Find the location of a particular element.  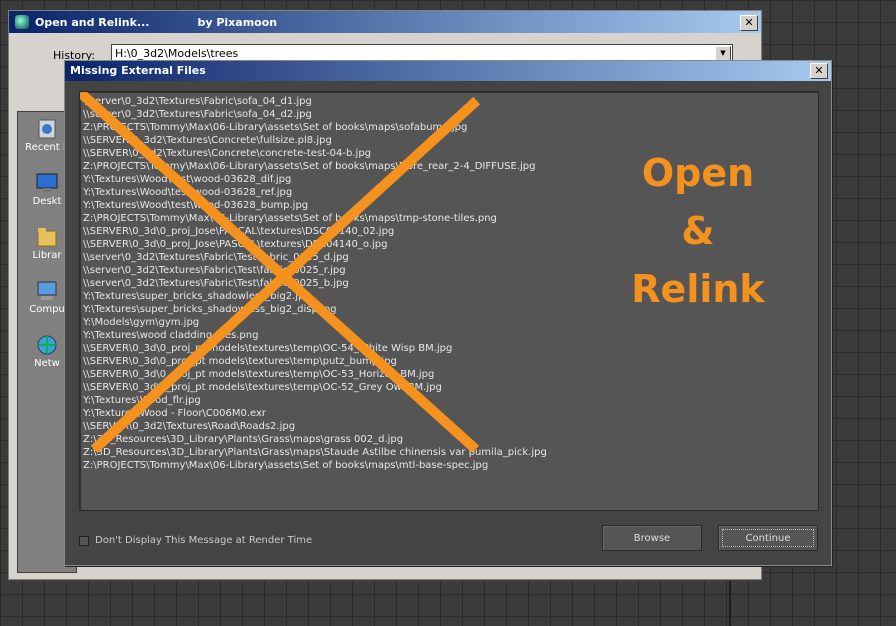

places-network-label: Netw is located at coordinates (47, 363).